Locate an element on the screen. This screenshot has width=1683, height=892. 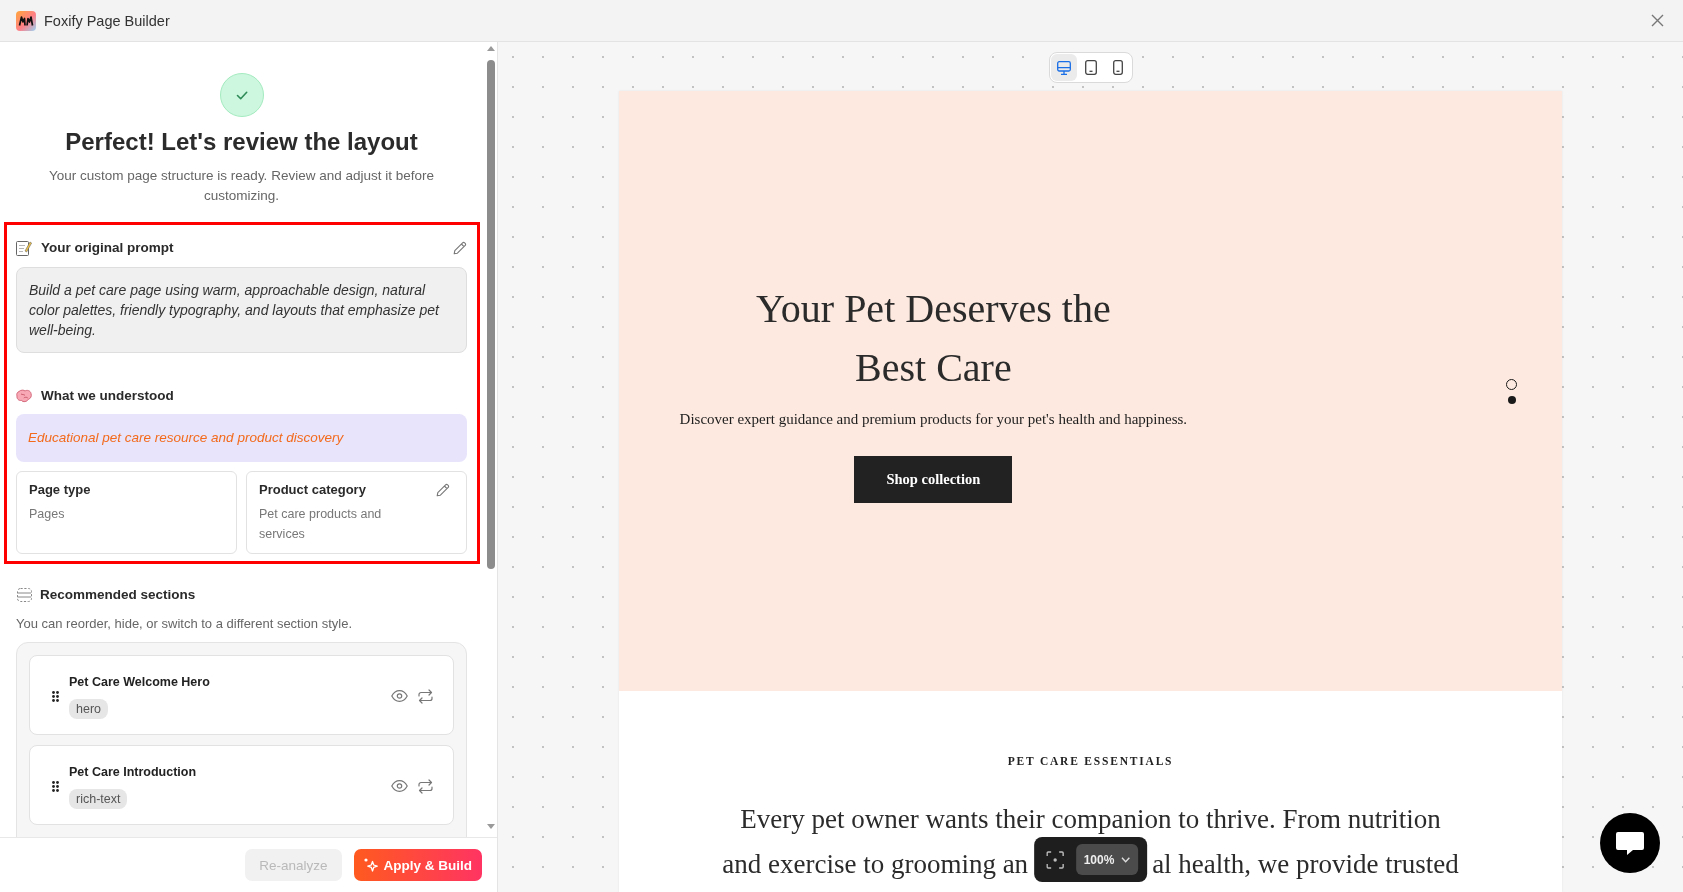
scroll-up-icon is located at coordinates (491, 48).